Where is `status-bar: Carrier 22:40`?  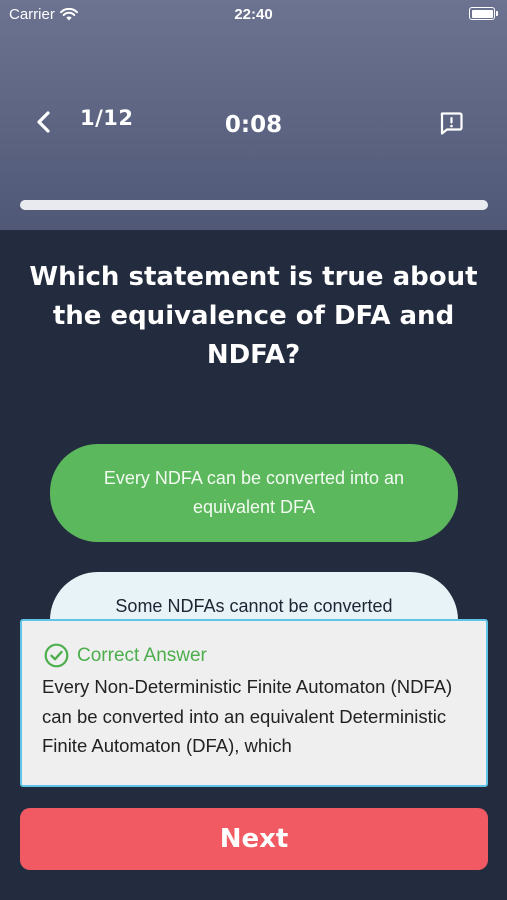
status-bar: Carrier 22:40 is located at coordinates (253, 14).